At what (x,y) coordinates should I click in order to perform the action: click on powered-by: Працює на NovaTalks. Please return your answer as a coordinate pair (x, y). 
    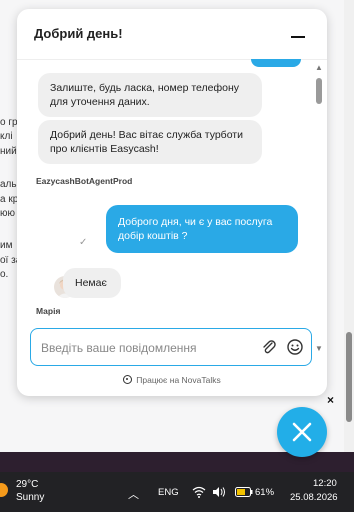
    Looking at the image, I should click on (172, 380).